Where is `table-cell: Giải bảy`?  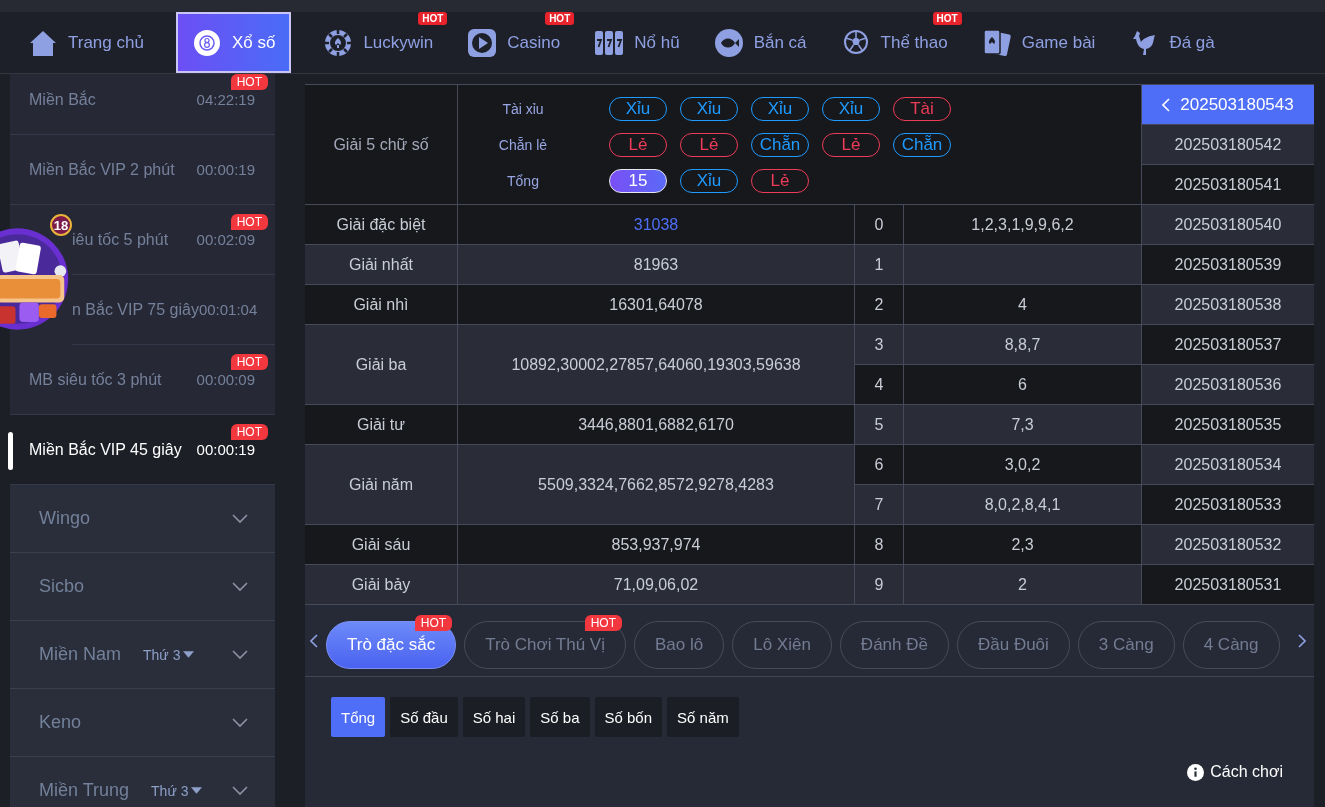
table-cell: Giải bảy is located at coordinates (381, 584).